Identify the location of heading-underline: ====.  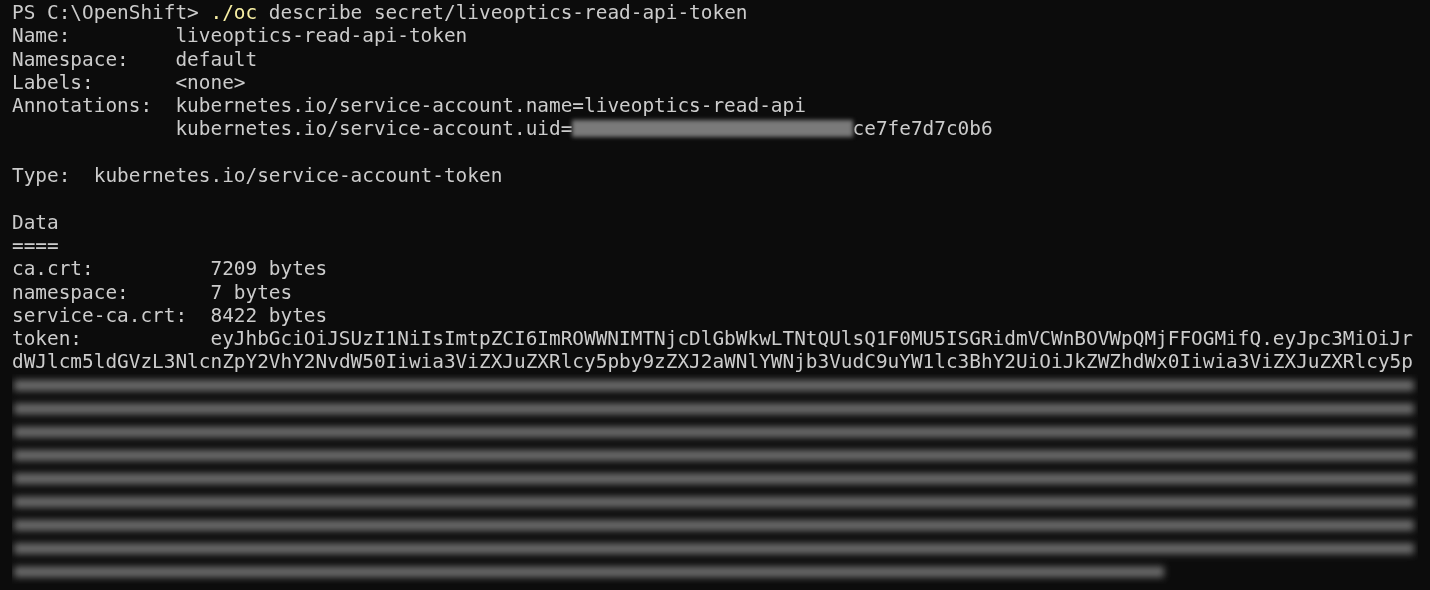
(35, 245).